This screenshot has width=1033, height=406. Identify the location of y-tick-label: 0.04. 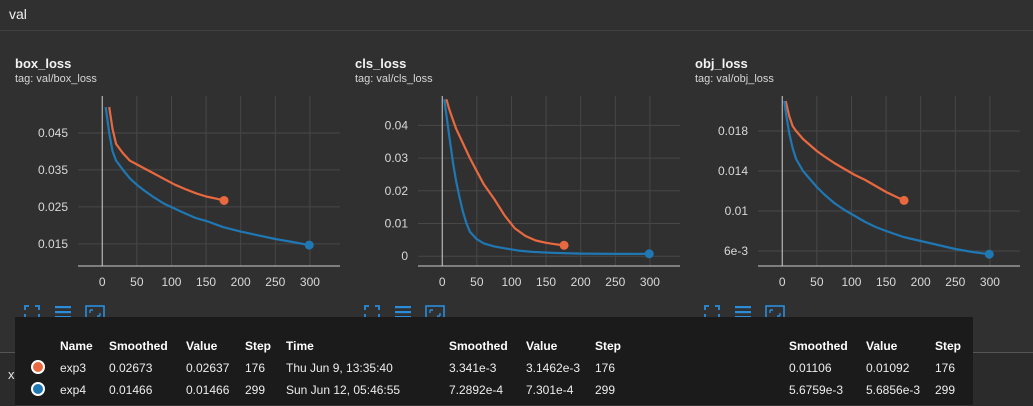
(397, 125).